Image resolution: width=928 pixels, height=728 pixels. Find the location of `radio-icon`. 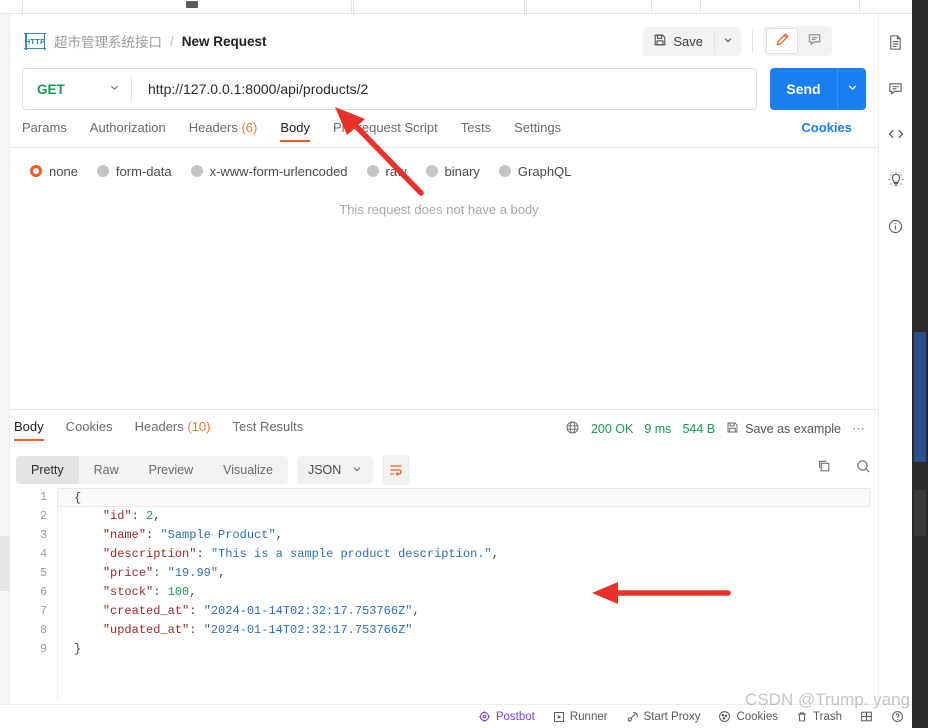

radio-icon is located at coordinates (102, 171).